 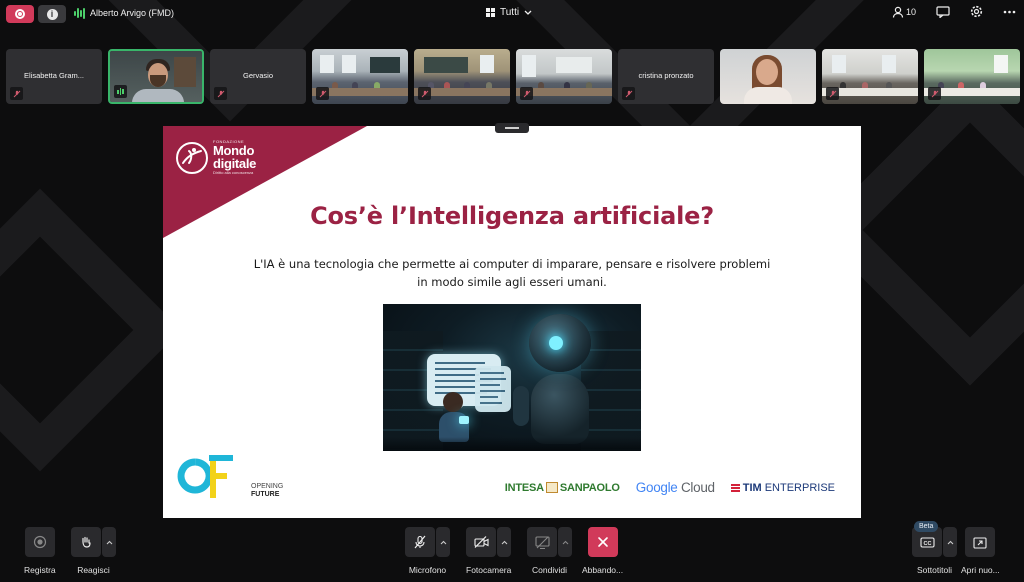 I want to click on reagisci-options-button, so click(x=109, y=542).